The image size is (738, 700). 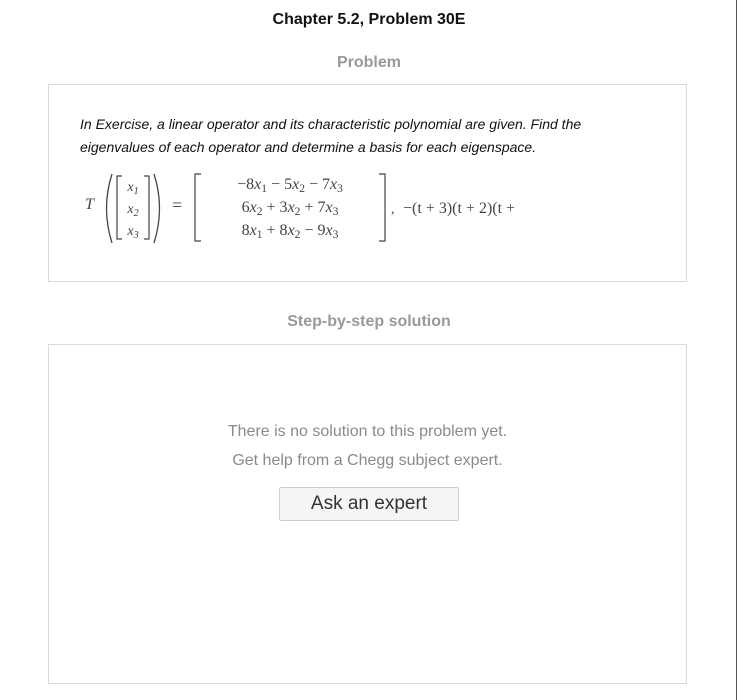 What do you see at coordinates (461, 208) in the screenshot?
I see `characteristic-polynomial: −(t + 3)(t + 2)(t + 9)` at bounding box center [461, 208].